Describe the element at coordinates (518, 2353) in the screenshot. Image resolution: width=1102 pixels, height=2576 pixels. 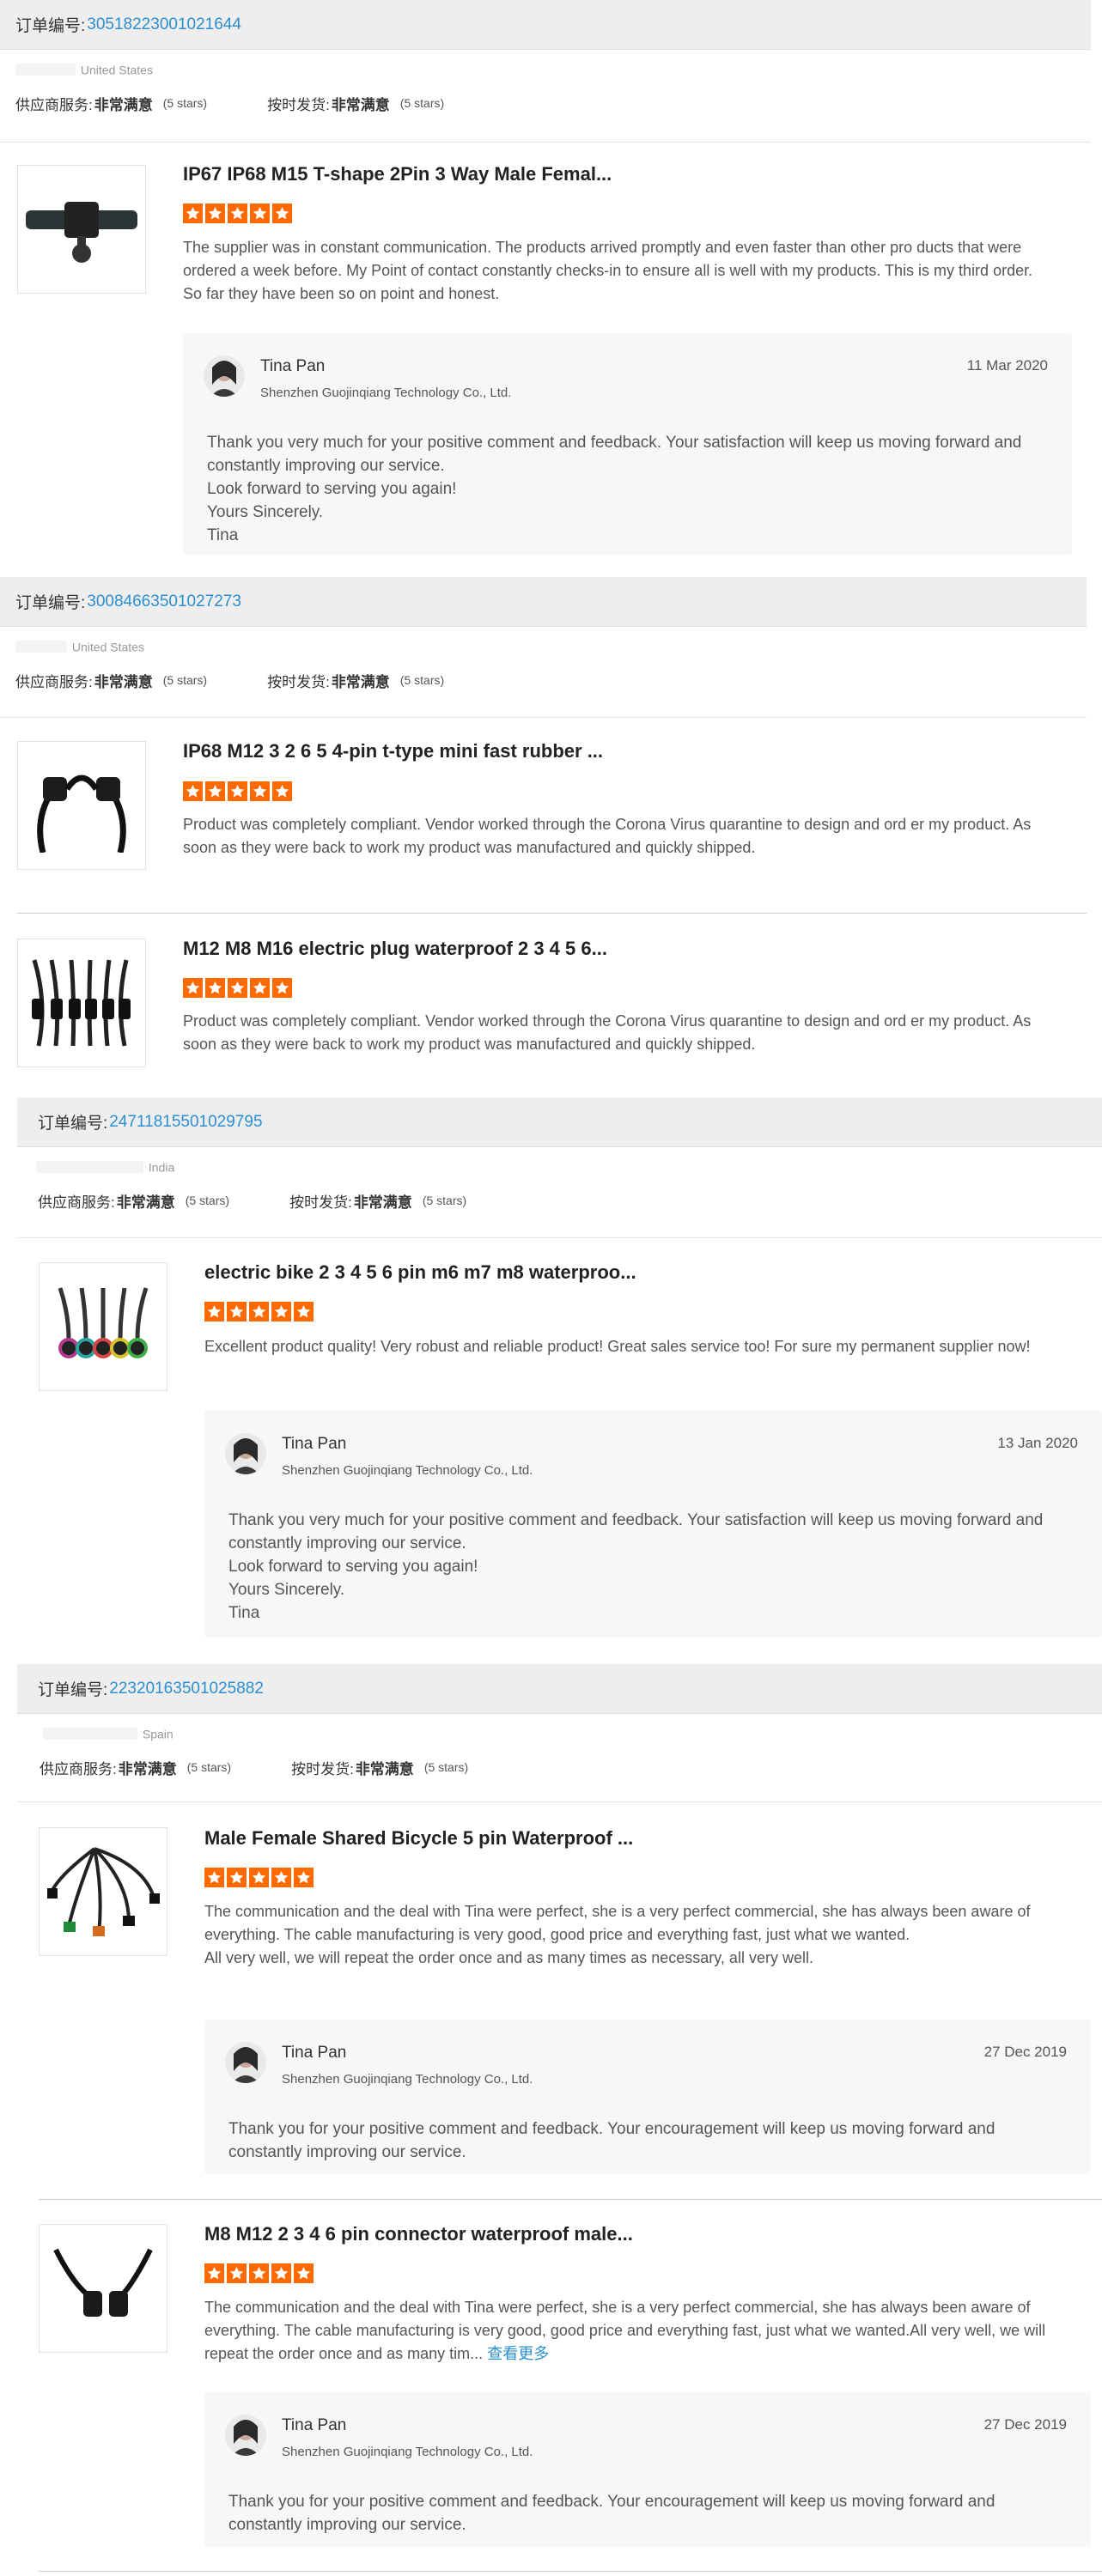
I see `see-more-link: 查看更多` at that location.